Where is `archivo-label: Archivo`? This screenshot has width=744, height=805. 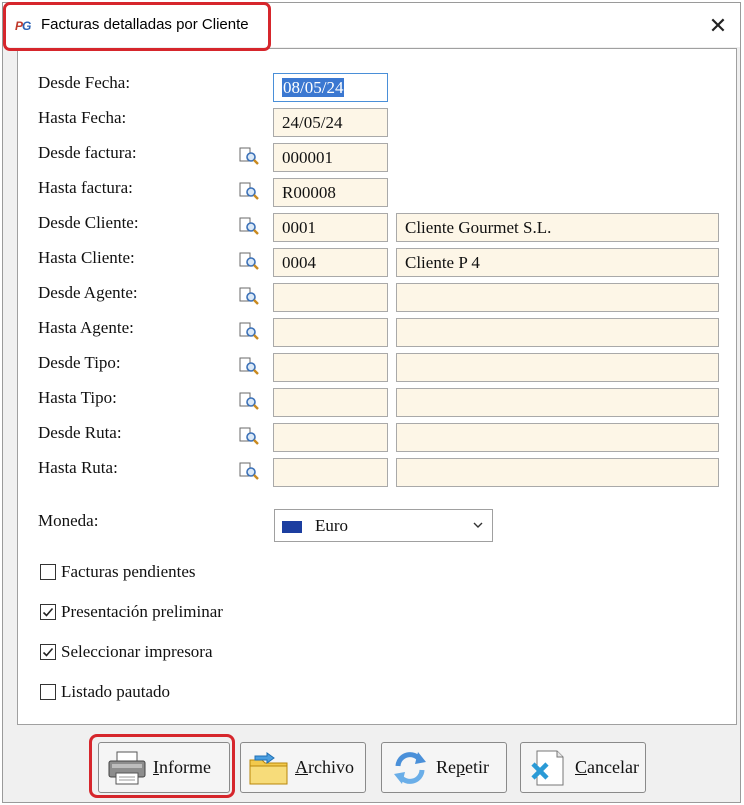 archivo-label: Archivo is located at coordinates (324, 767).